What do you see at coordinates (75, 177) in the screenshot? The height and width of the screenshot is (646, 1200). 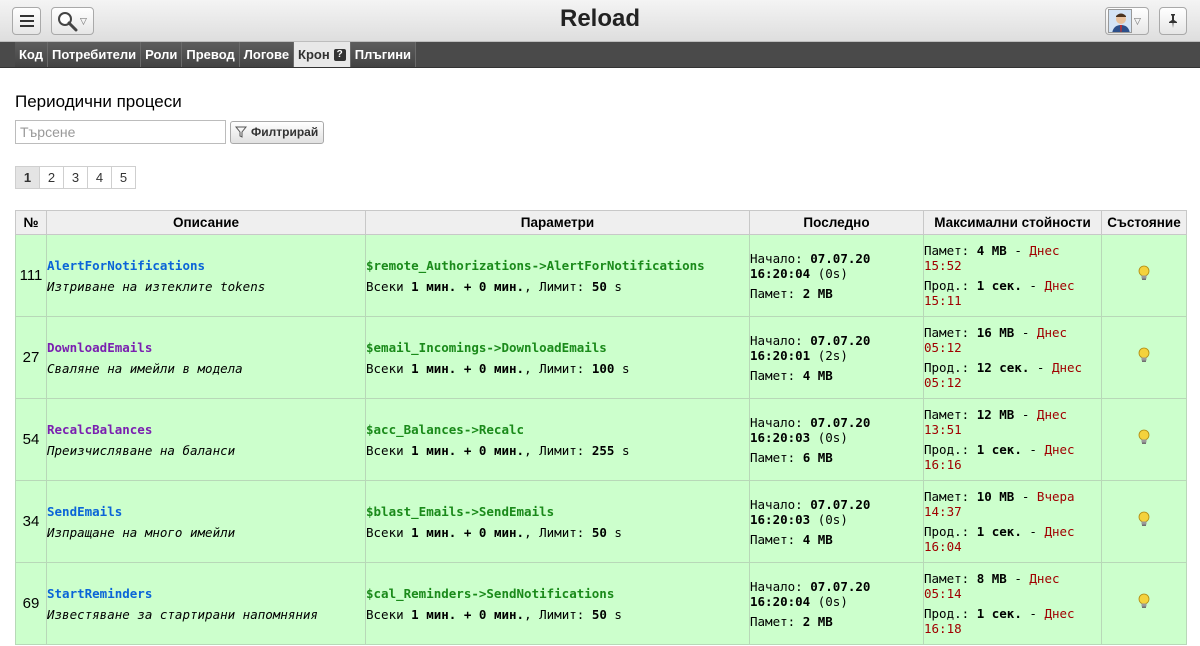 I see `page-link-3: 3` at bounding box center [75, 177].